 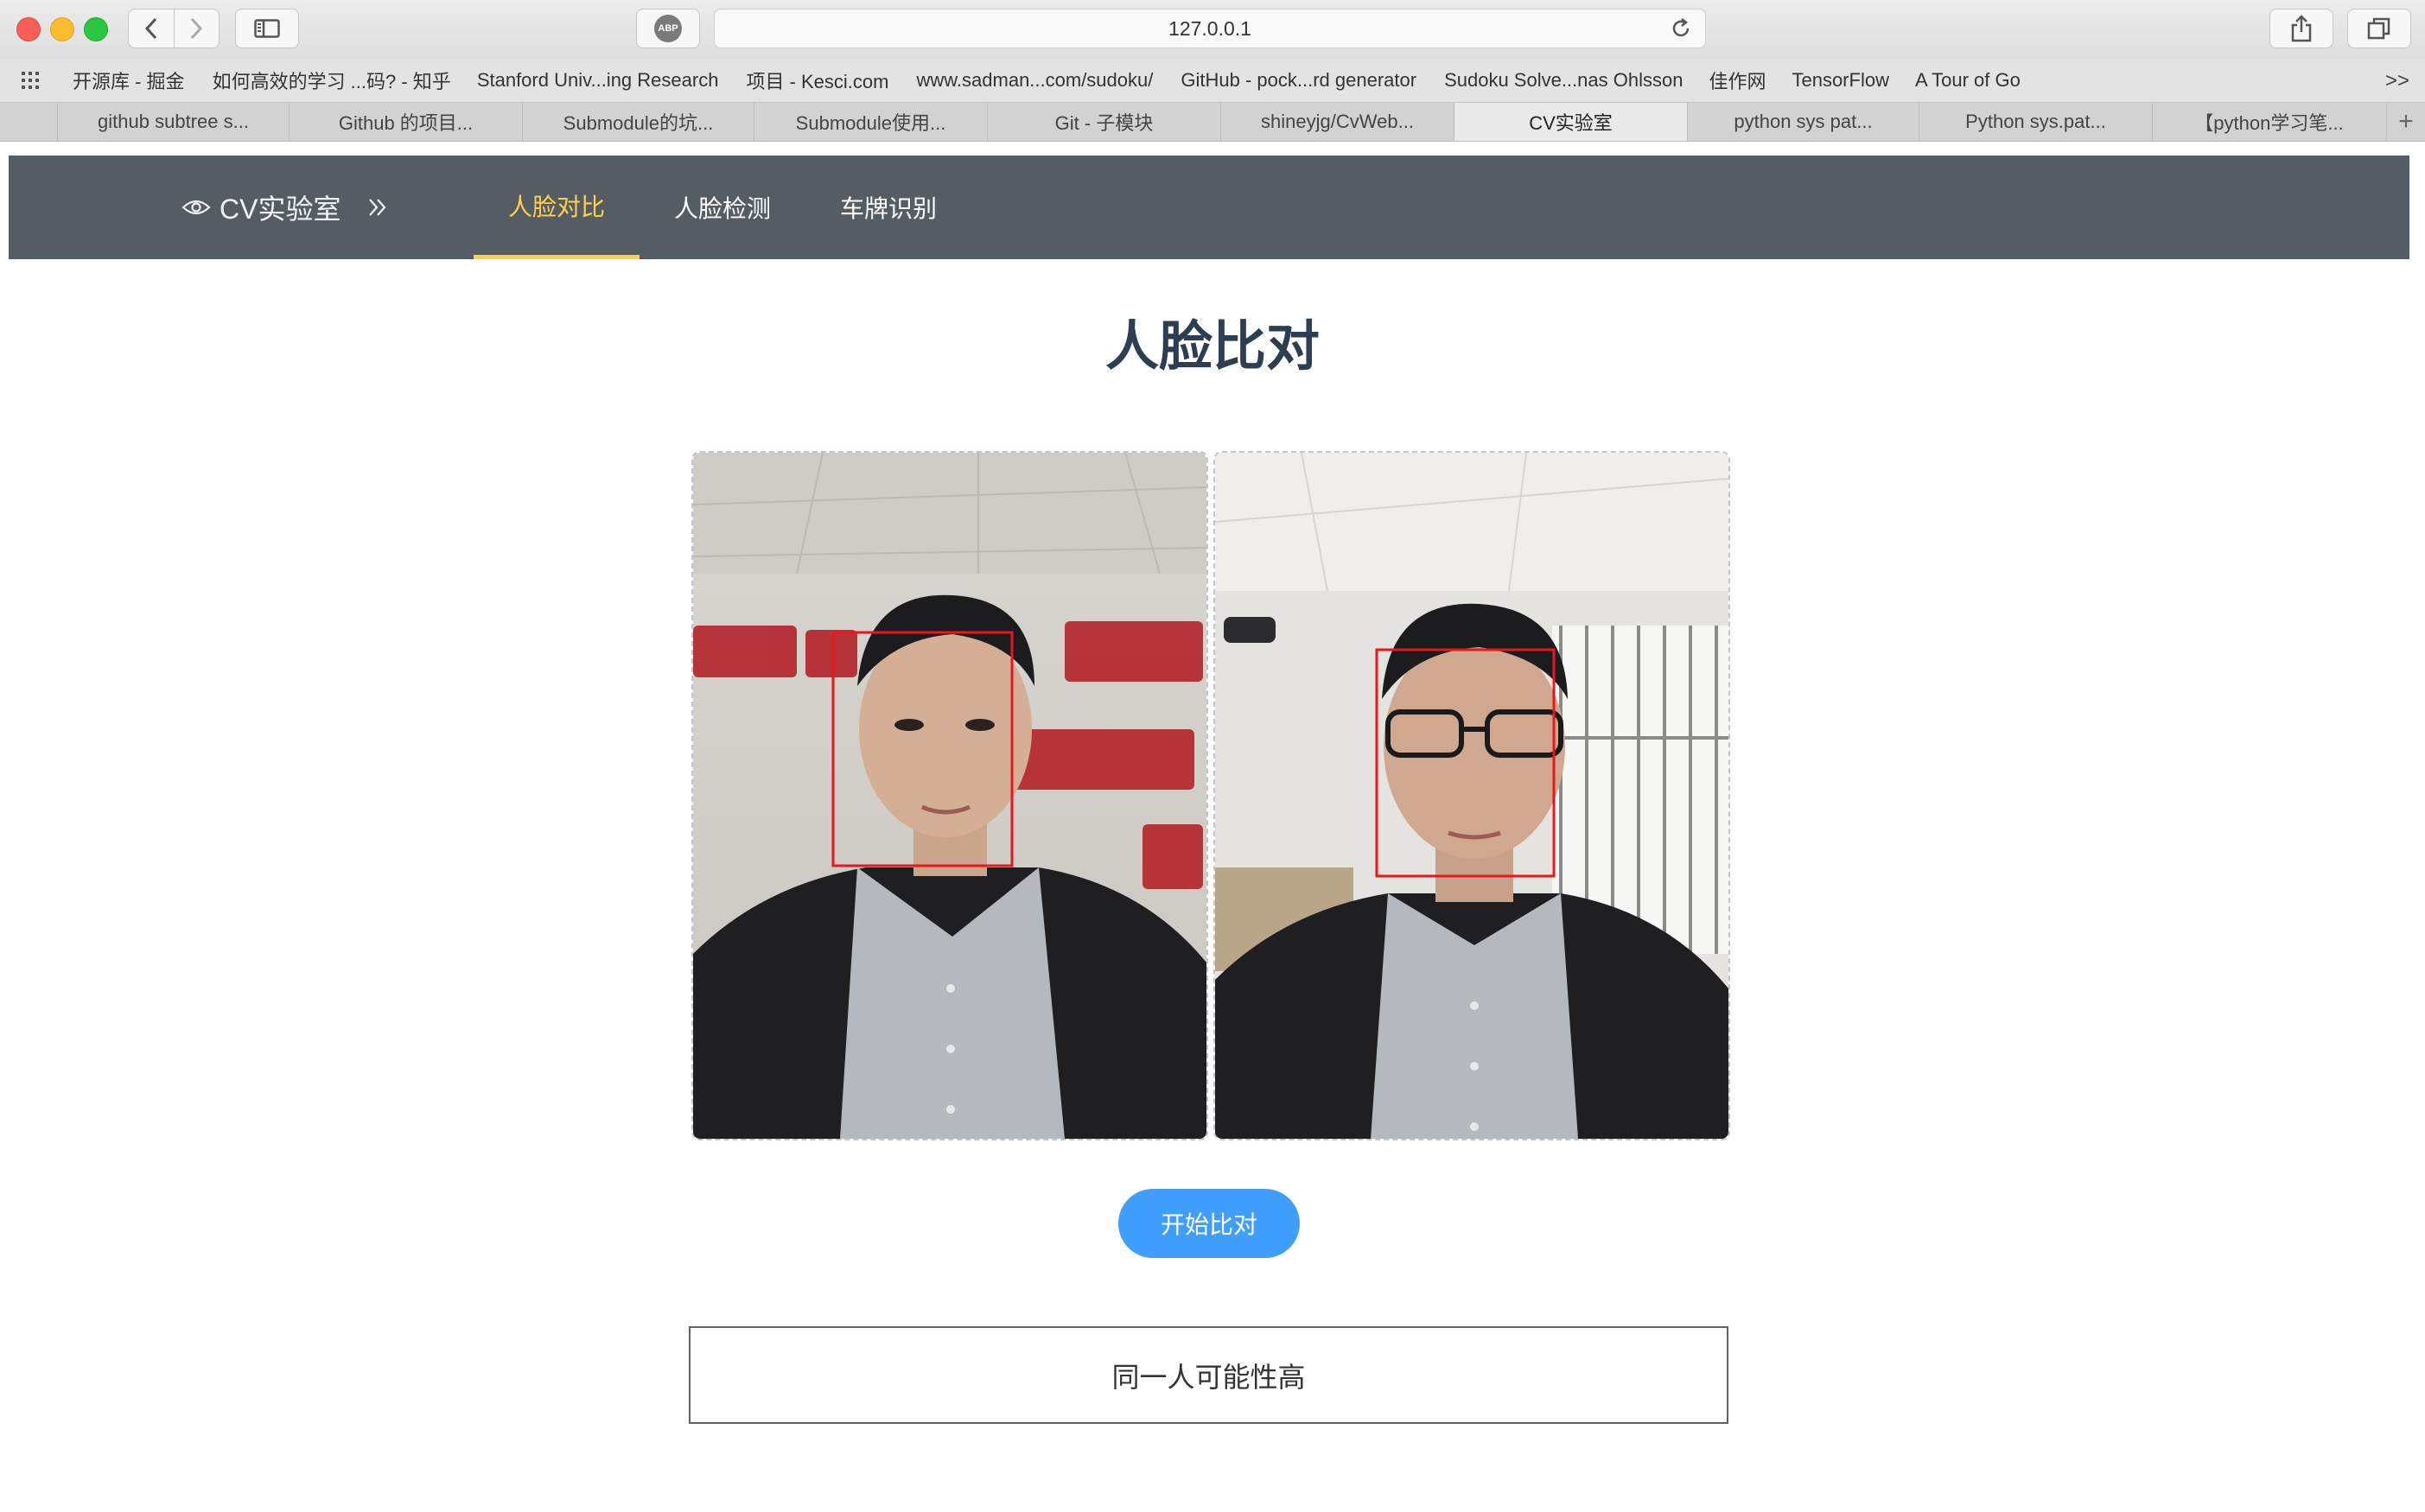 I want to click on address-bar: 127.0.0.1, so click(x=1210, y=29).